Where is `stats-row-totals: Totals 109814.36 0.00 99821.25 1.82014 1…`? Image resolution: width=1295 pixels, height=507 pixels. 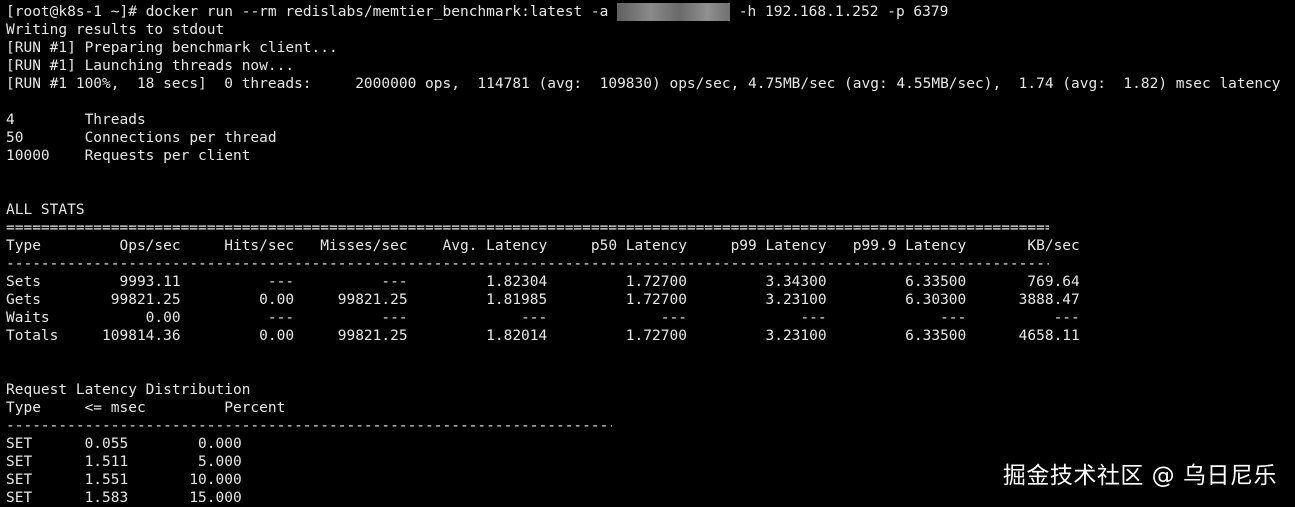
stats-row-totals: Totals 109814.36 0.00 99821.25 1.82014 1… is located at coordinates (543, 336).